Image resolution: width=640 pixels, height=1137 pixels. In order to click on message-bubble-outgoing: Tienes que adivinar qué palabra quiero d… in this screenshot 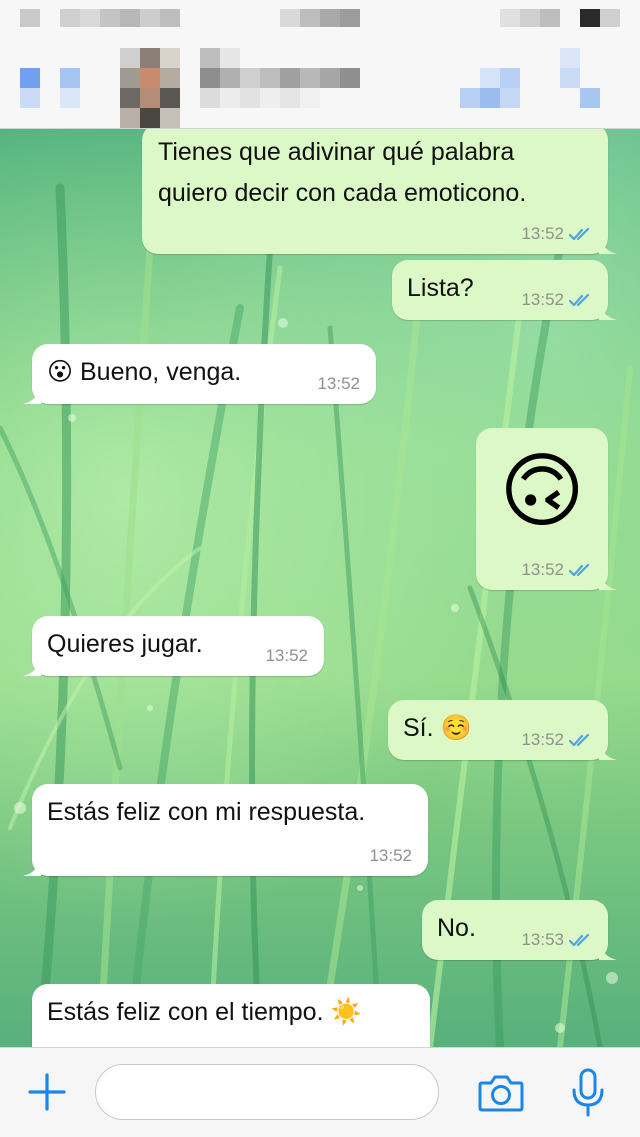, I will do `click(379, 191)`.